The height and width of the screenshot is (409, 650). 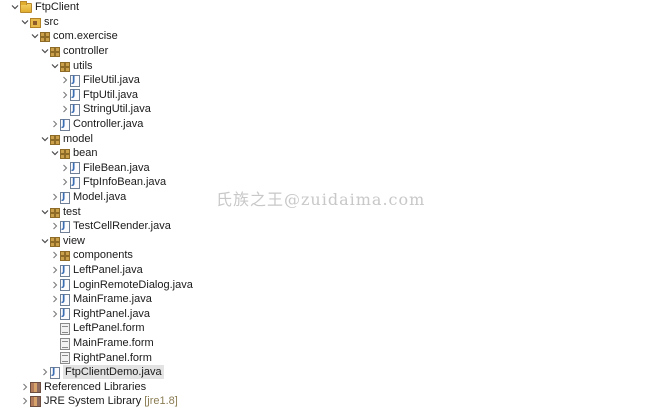 What do you see at coordinates (86, 51) in the screenshot?
I see `tree-item-label: controller` at bounding box center [86, 51].